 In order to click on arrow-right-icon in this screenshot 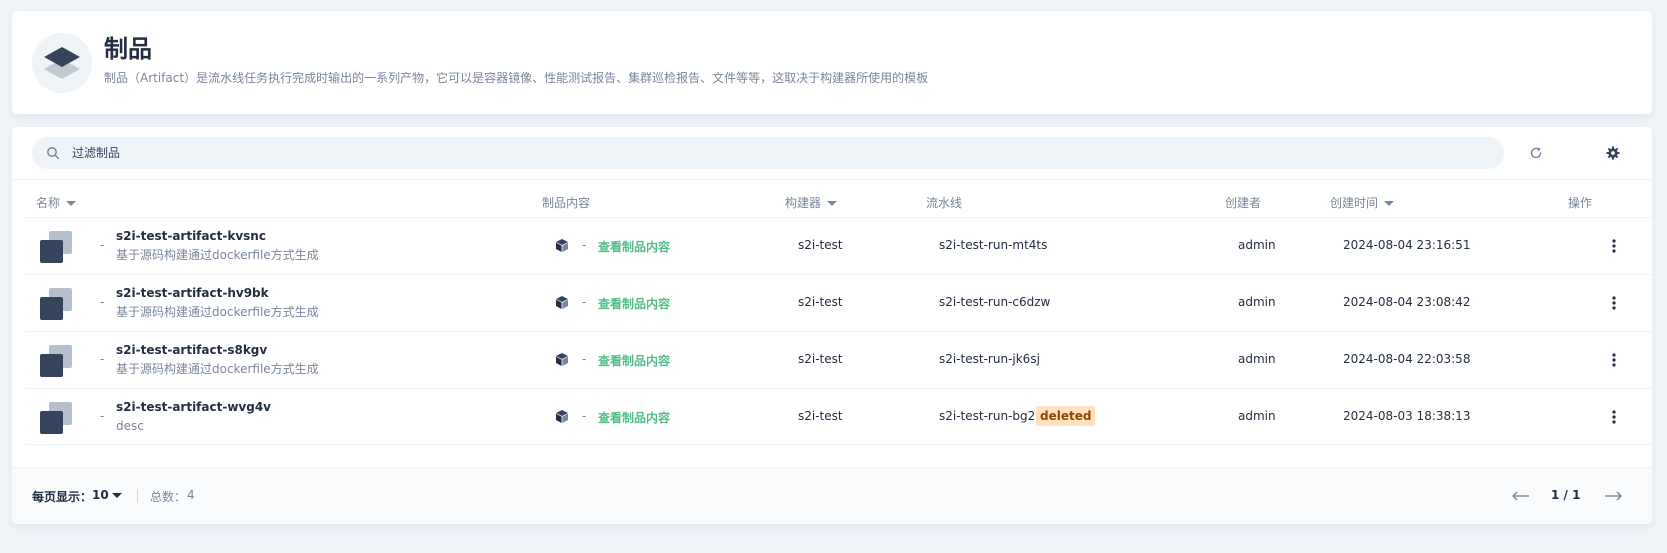, I will do `click(1613, 496)`.